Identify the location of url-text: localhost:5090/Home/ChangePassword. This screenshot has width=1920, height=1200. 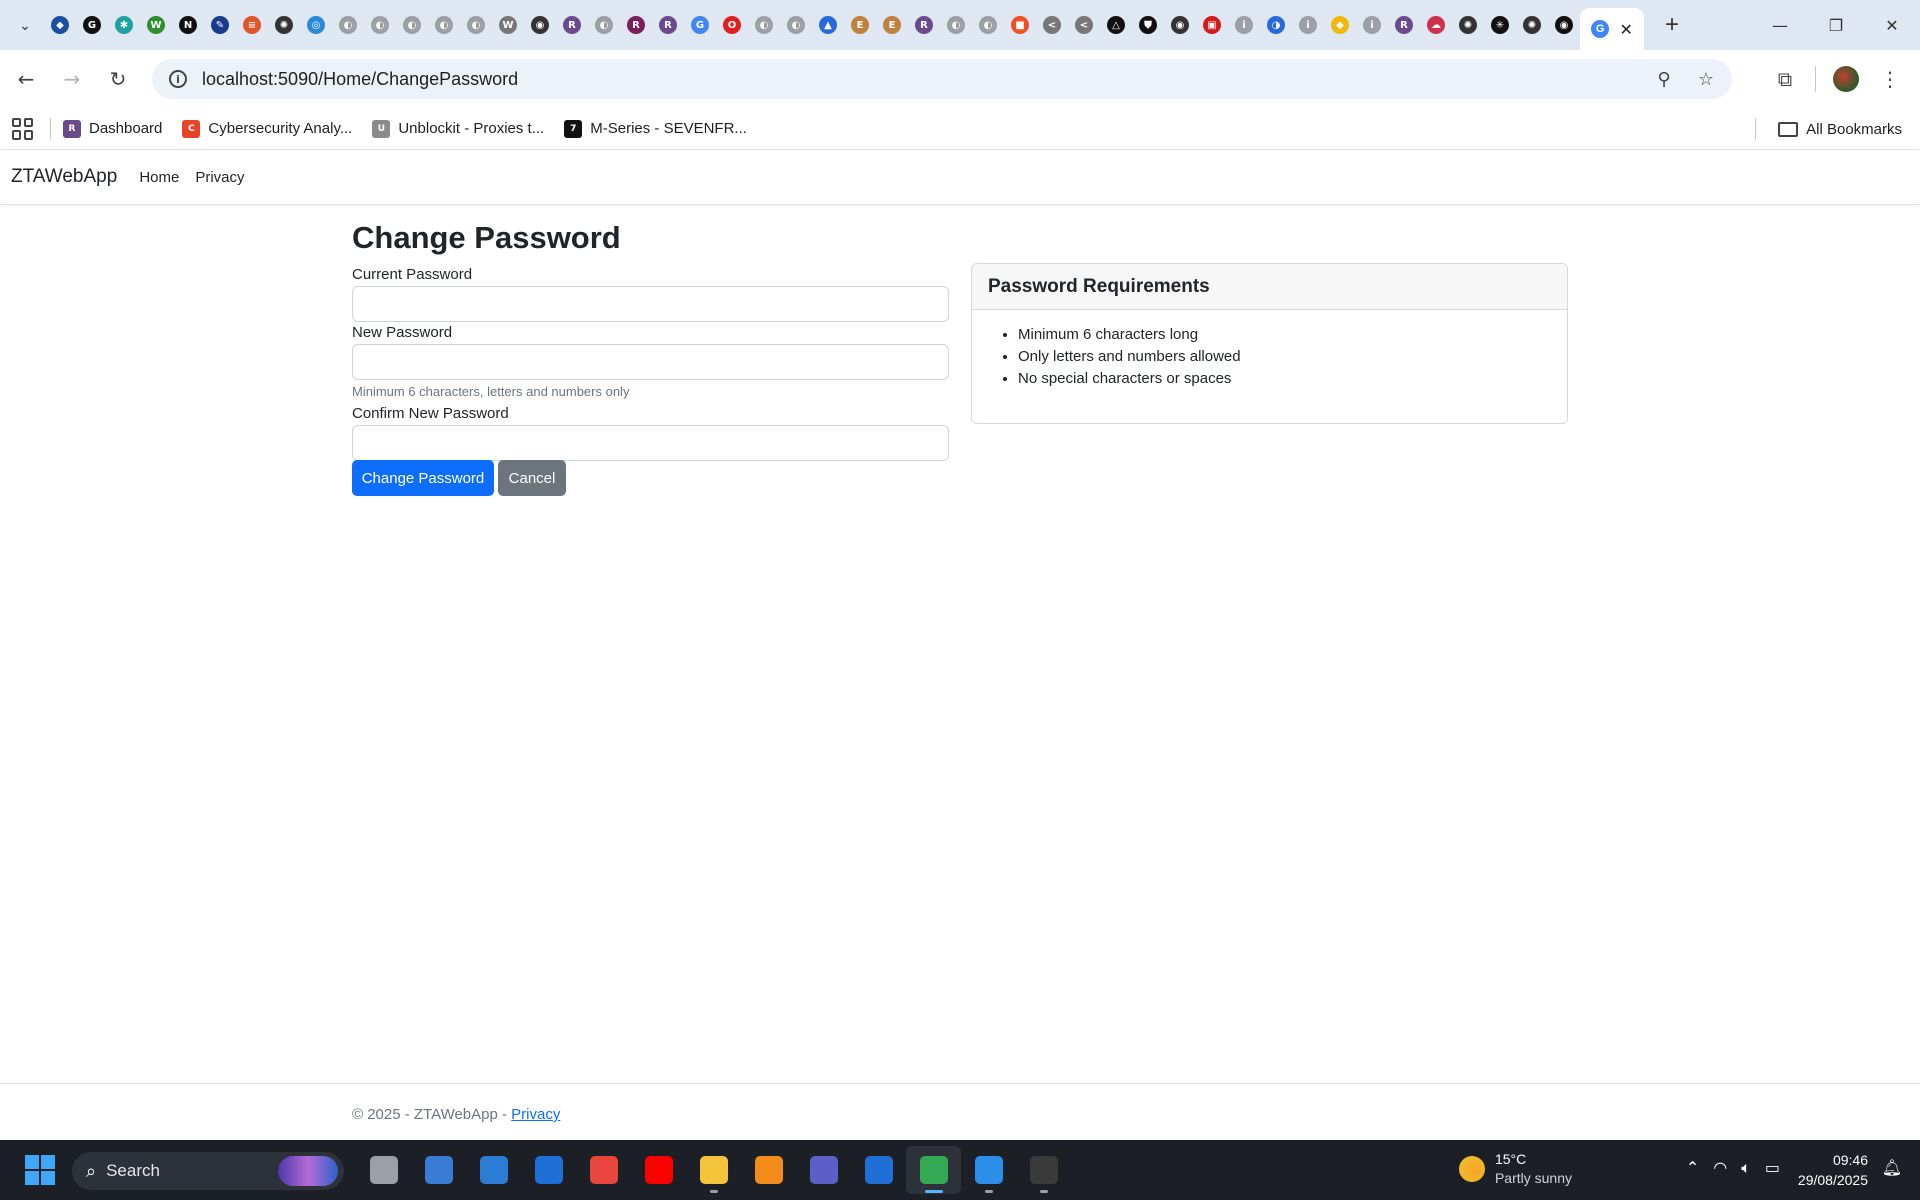
(360, 79).